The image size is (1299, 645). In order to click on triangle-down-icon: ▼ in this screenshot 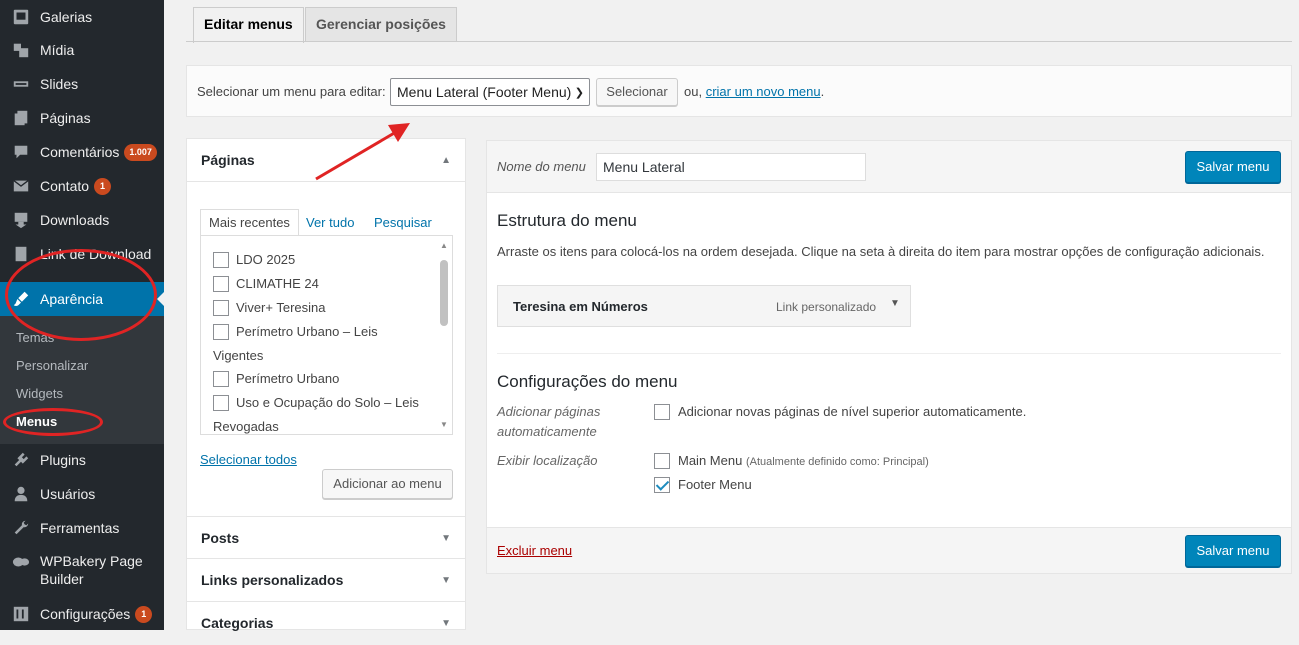, I will do `click(446, 623)`.